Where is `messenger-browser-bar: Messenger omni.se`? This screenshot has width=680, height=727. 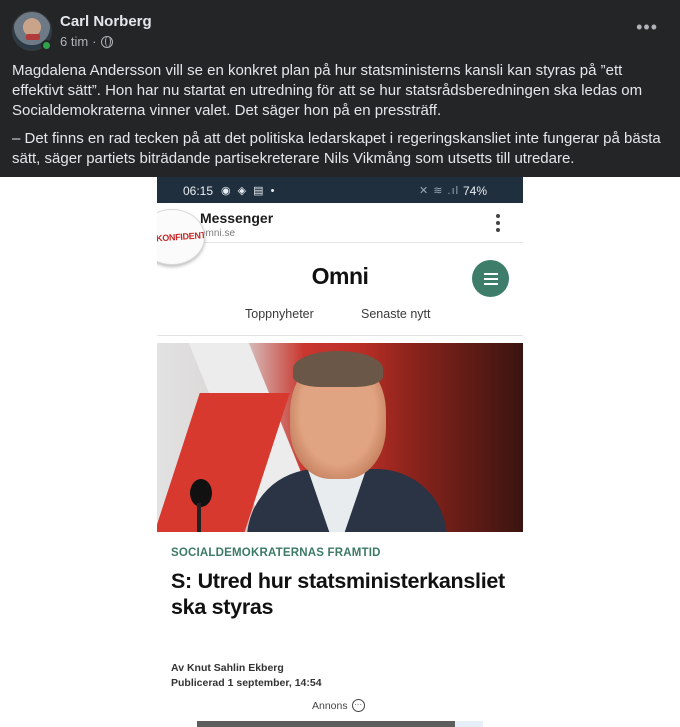
messenger-browser-bar: Messenger omni.se is located at coordinates (340, 223).